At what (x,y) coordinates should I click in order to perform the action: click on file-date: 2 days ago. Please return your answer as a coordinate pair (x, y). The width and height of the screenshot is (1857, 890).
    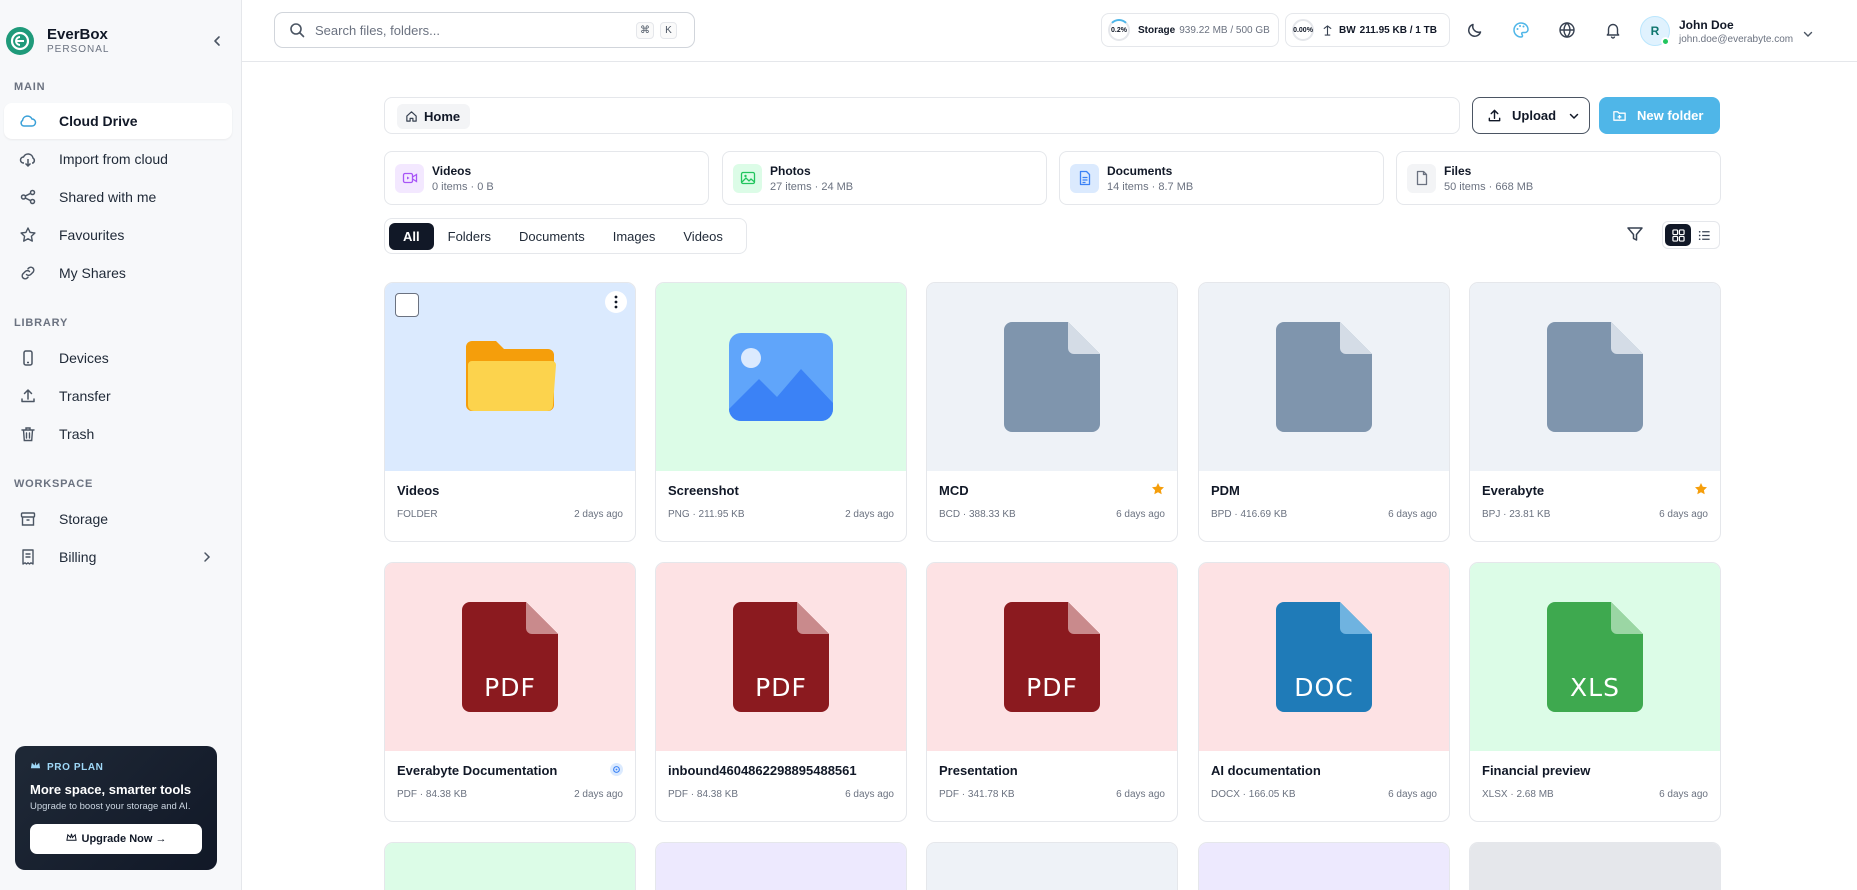
    Looking at the image, I should click on (598, 794).